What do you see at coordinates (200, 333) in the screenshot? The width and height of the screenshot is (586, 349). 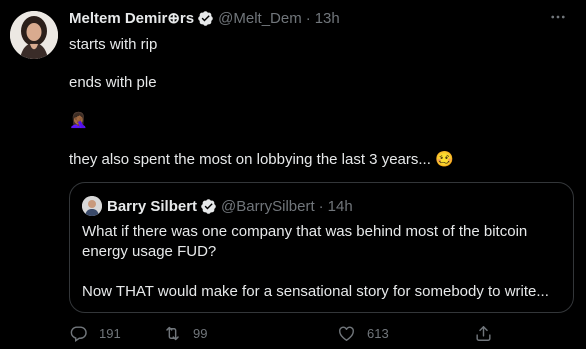 I see `retweet-count: 99` at bounding box center [200, 333].